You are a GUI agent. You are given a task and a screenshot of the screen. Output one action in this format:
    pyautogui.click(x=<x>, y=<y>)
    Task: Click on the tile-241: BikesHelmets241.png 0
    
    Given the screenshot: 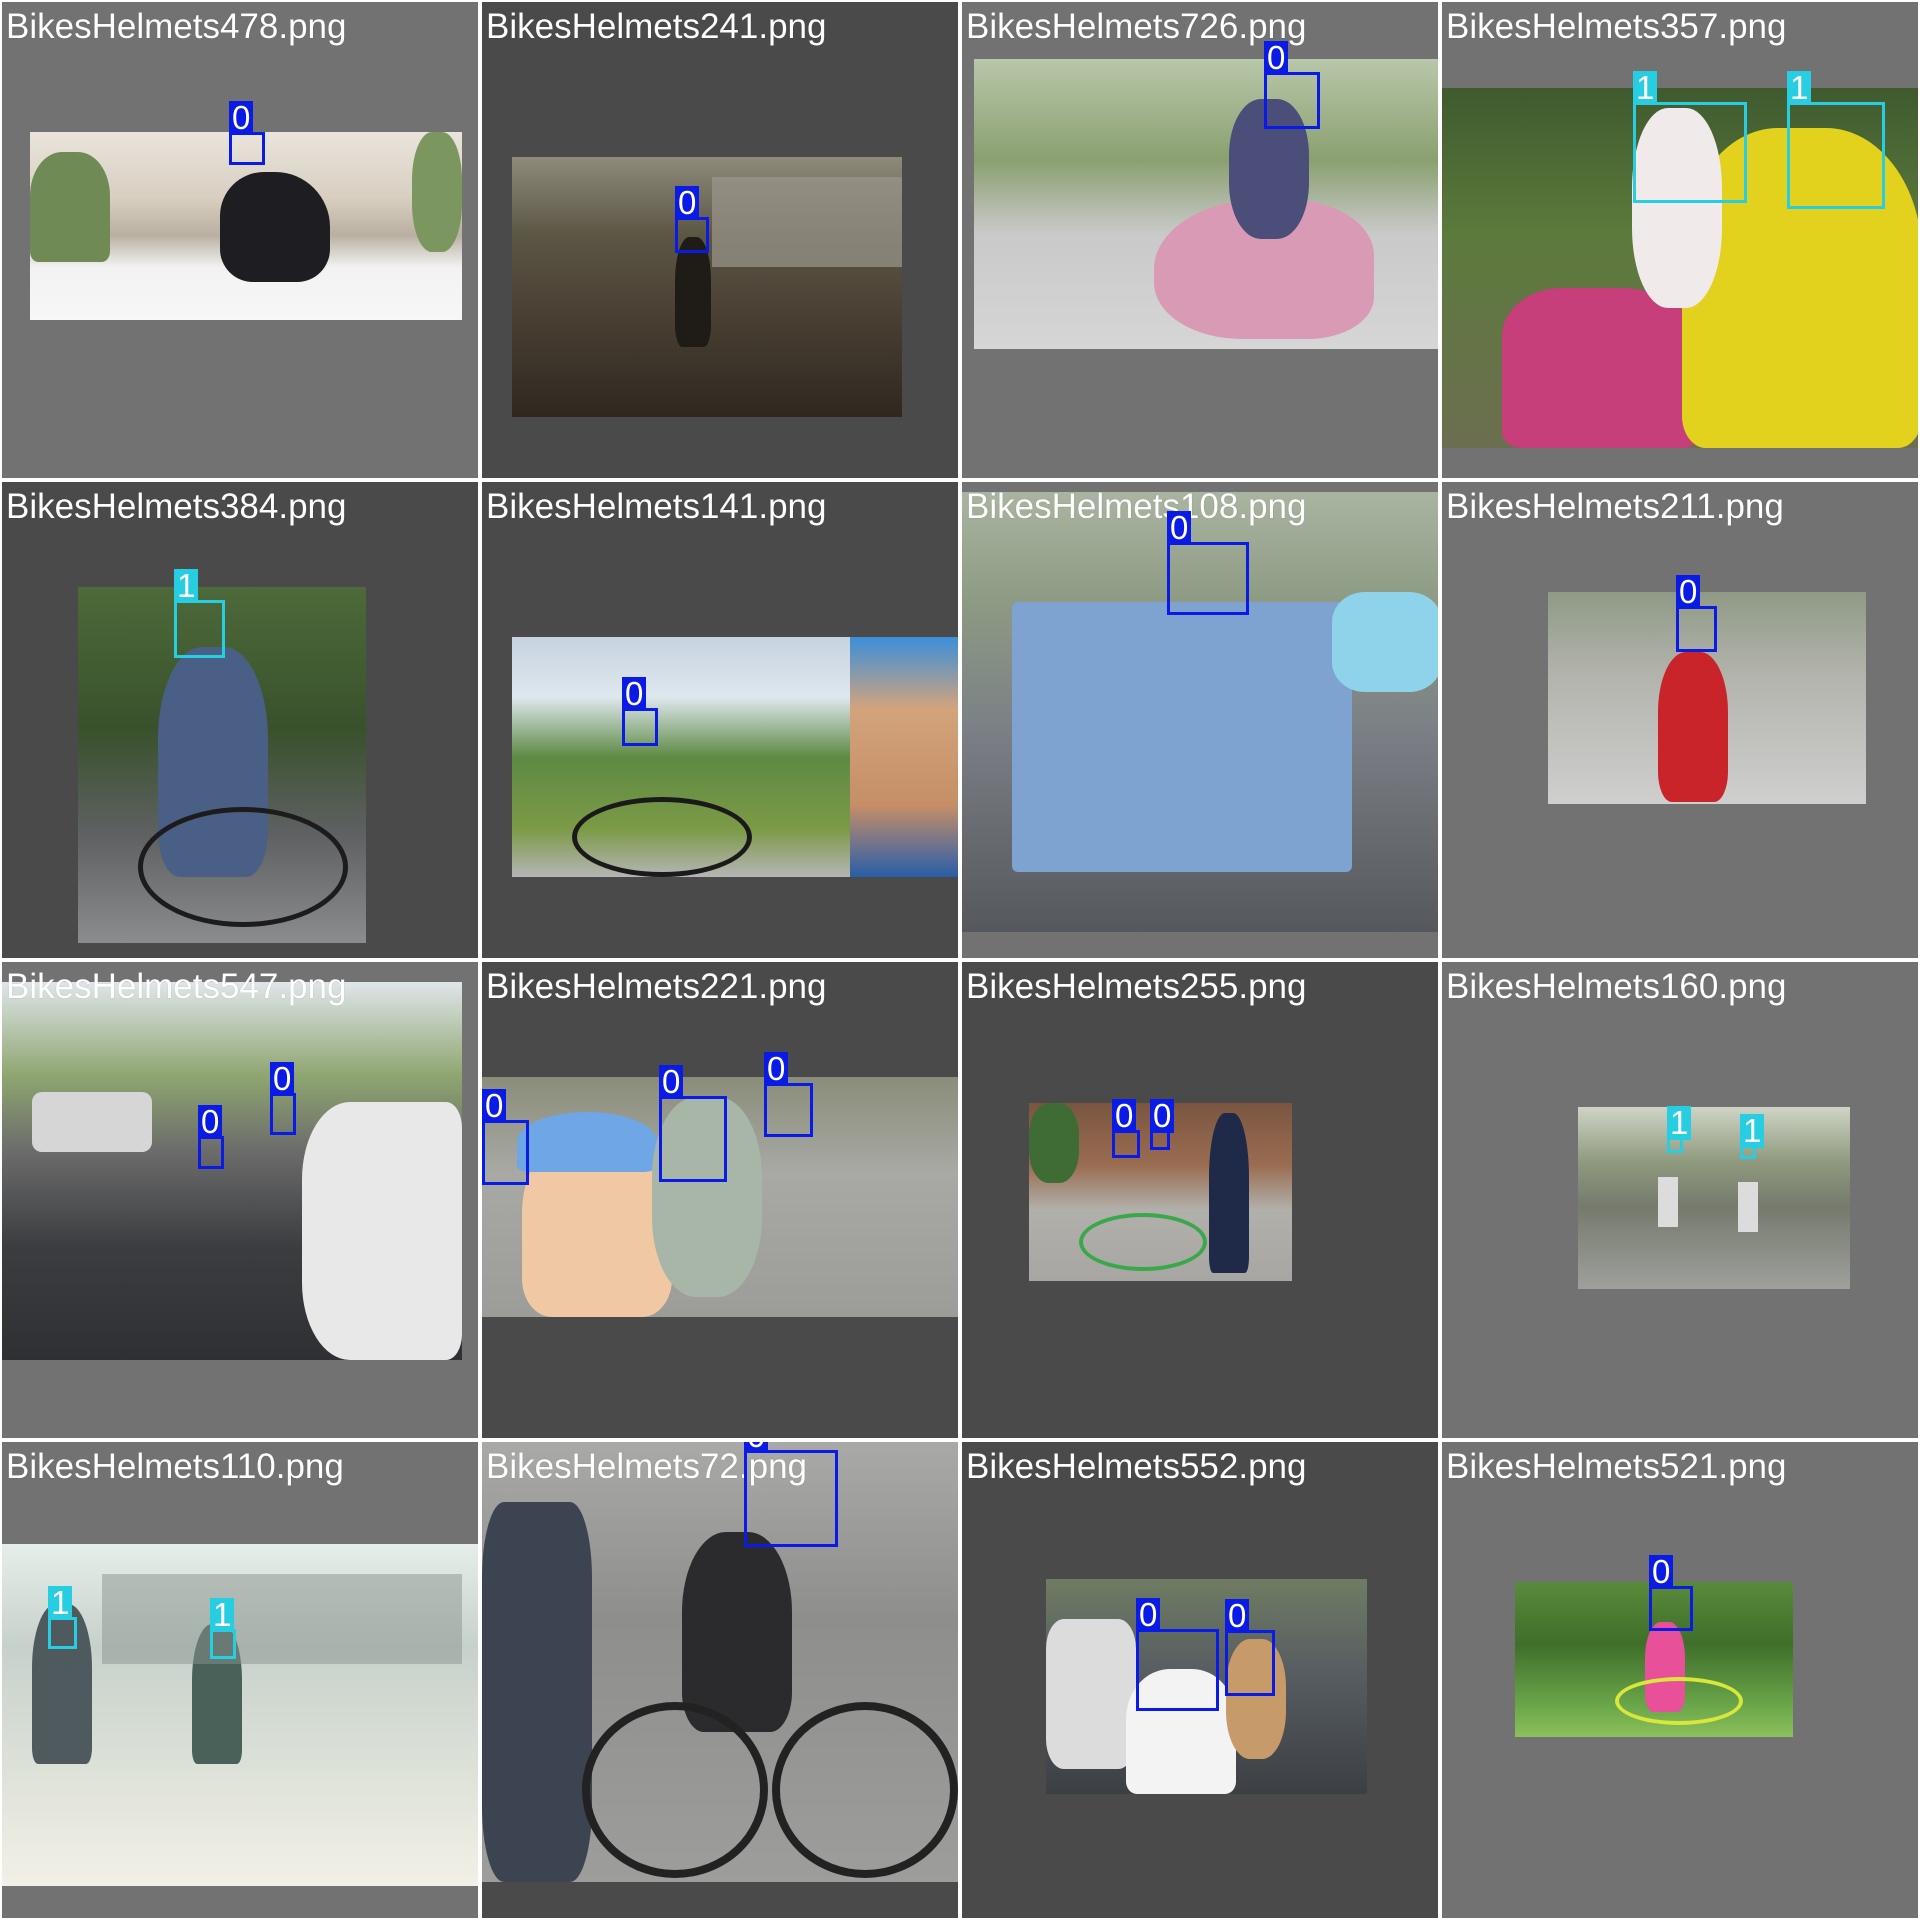 What is the action you would take?
    pyautogui.click(x=720, y=240)
    